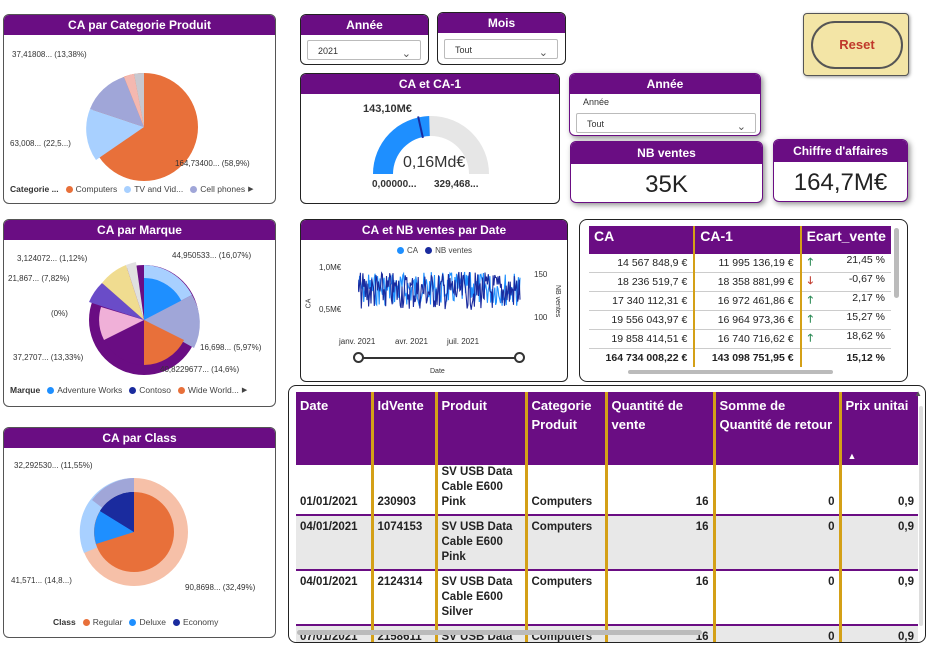 The image size is (931, 652). Describe the element at coordinates (39, 278) in the screenshot. I see `slice-label: 21,867... (7,82%)` at that location.